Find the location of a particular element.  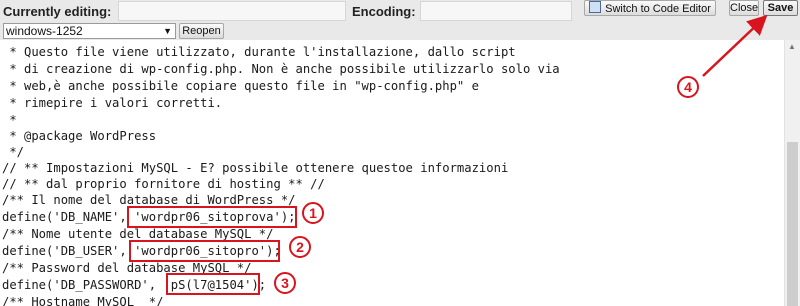

annotation-arrow is located at coordinates (735, 45).